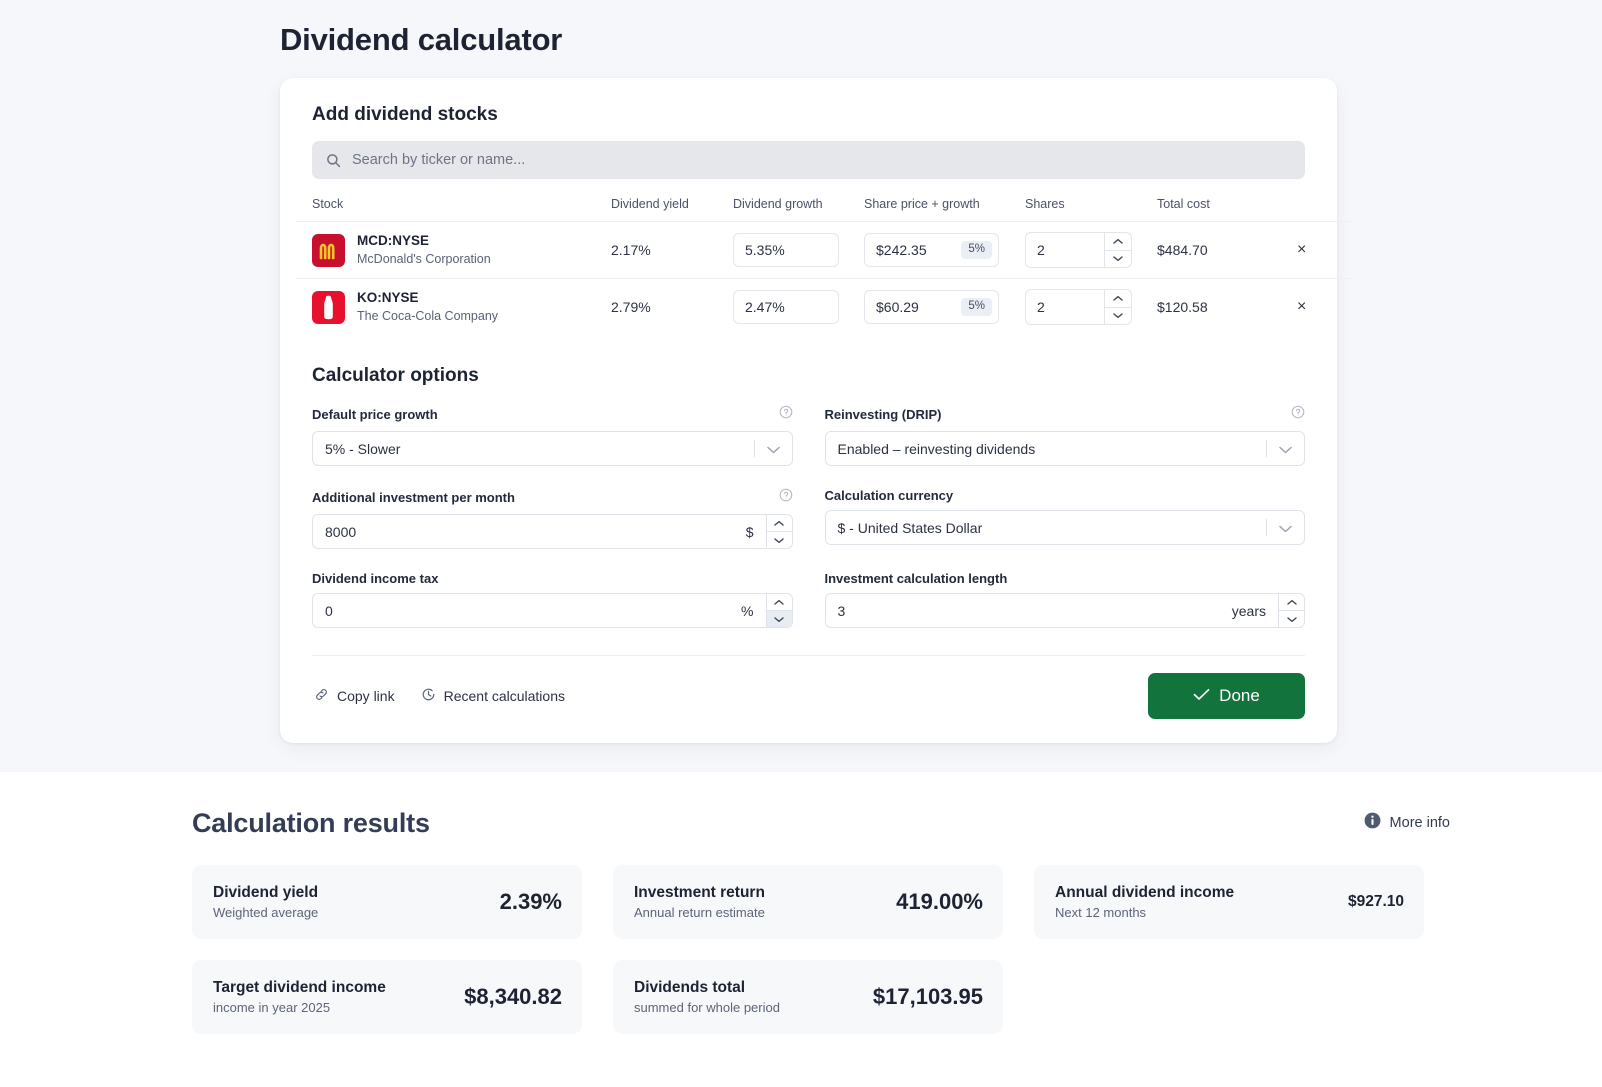 The height and width of the screenshot is (1087, 1602). I want to click on done-button: Done, so click(1226, 696).